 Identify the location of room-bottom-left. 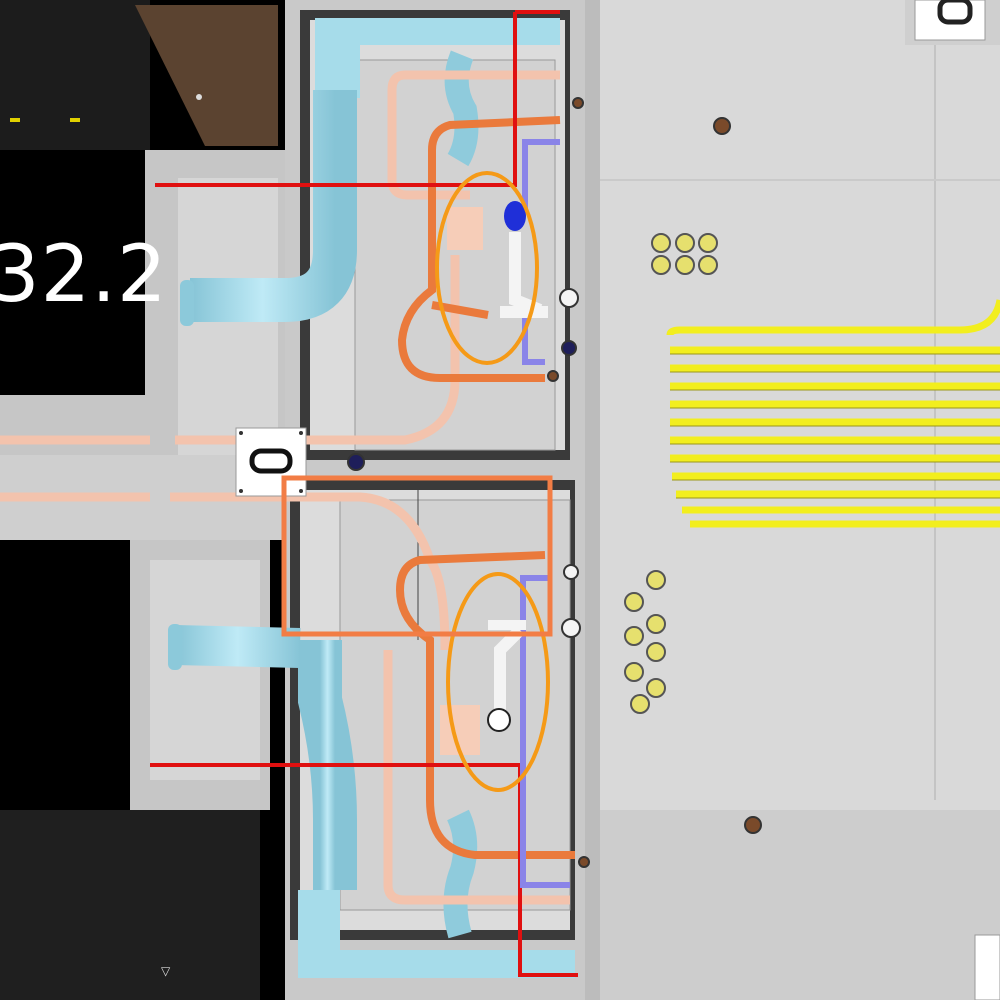
(130, 905).